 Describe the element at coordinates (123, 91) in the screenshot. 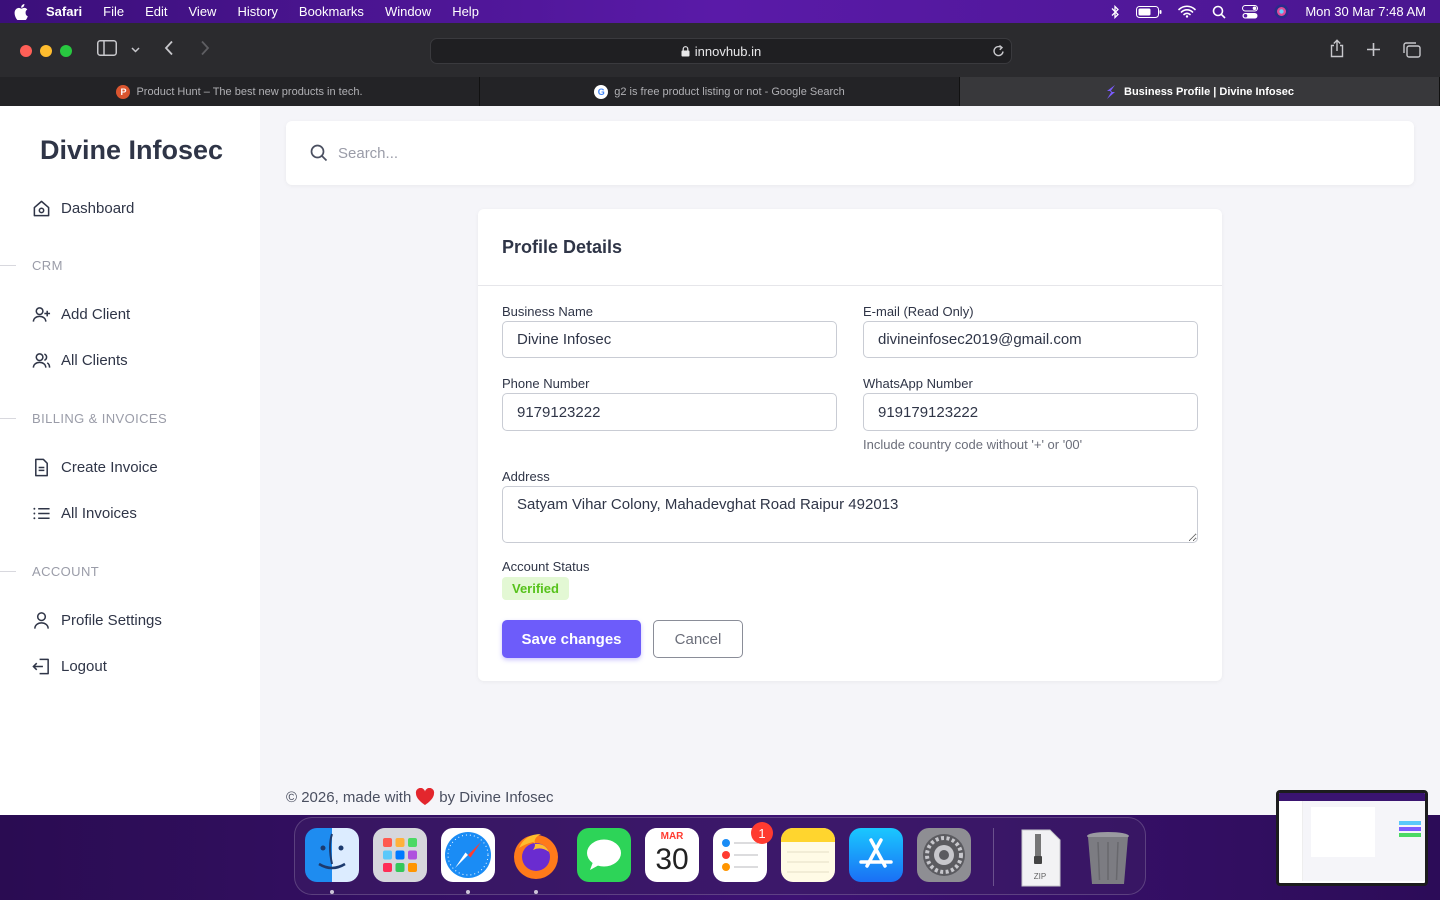

I see `product-hunt-icon: P` at that location.